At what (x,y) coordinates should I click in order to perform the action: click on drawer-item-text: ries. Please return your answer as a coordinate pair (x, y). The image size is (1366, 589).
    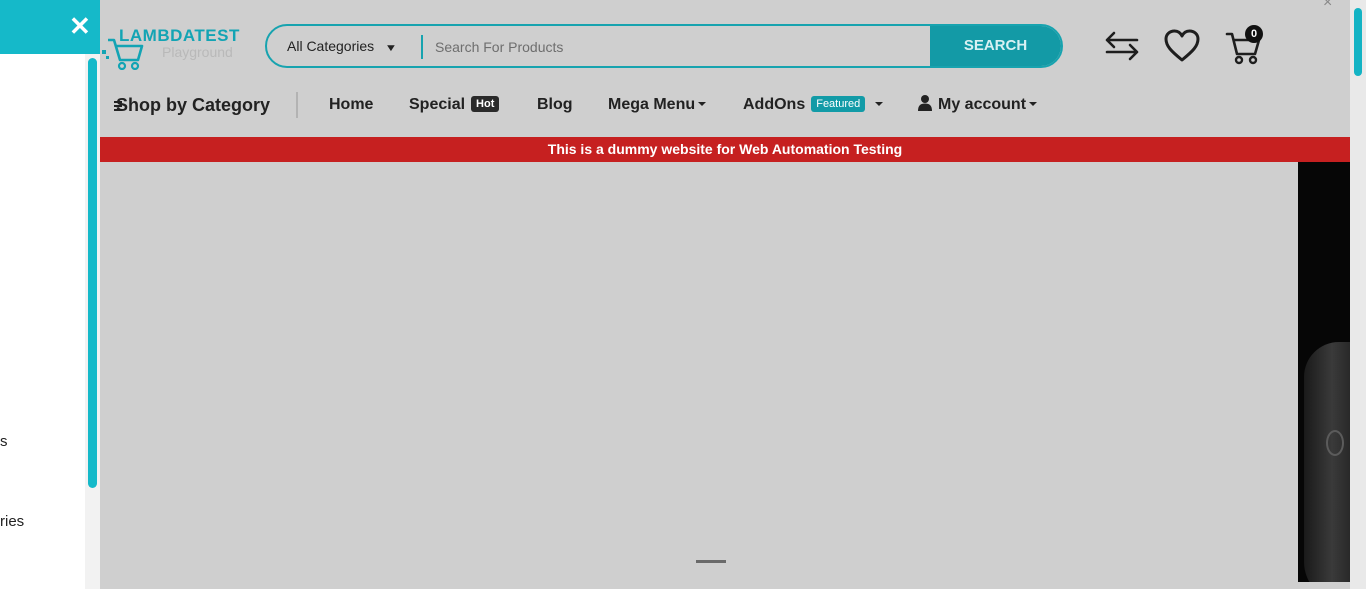
    Looking at the image, I should click on (12, 521).